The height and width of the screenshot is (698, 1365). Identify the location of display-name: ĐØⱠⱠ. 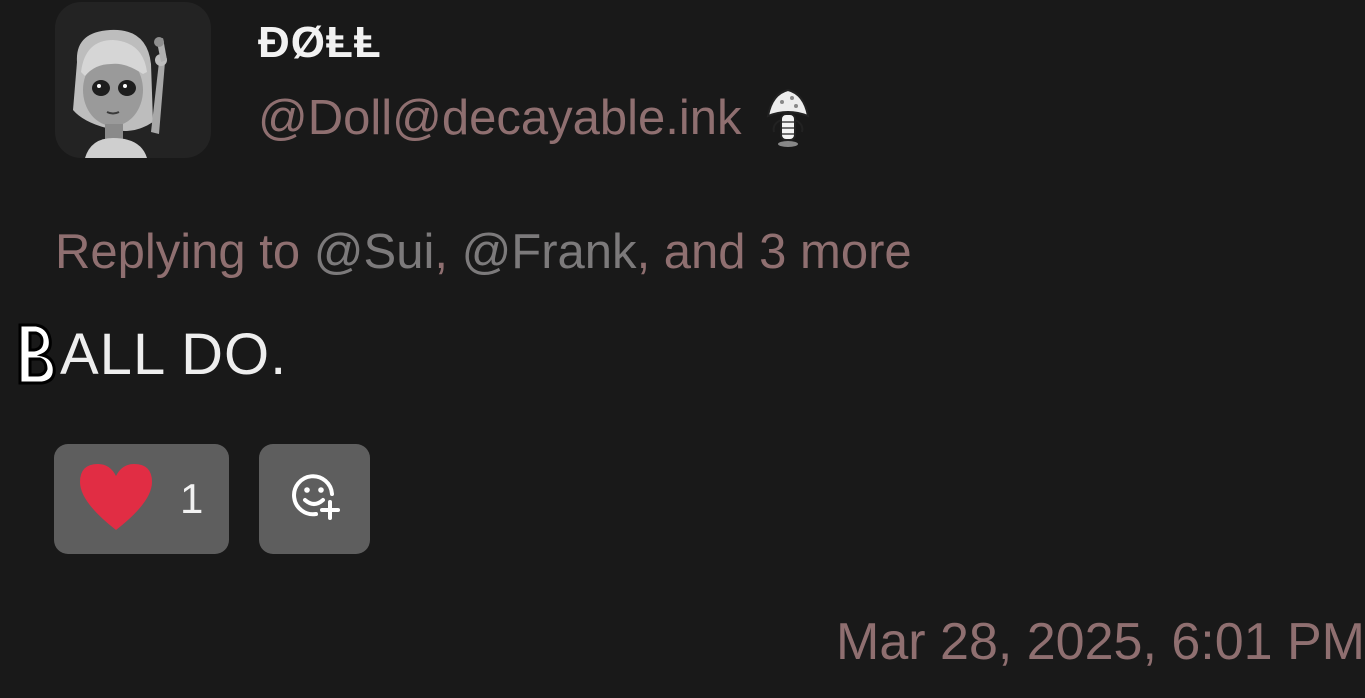
(320, 43).